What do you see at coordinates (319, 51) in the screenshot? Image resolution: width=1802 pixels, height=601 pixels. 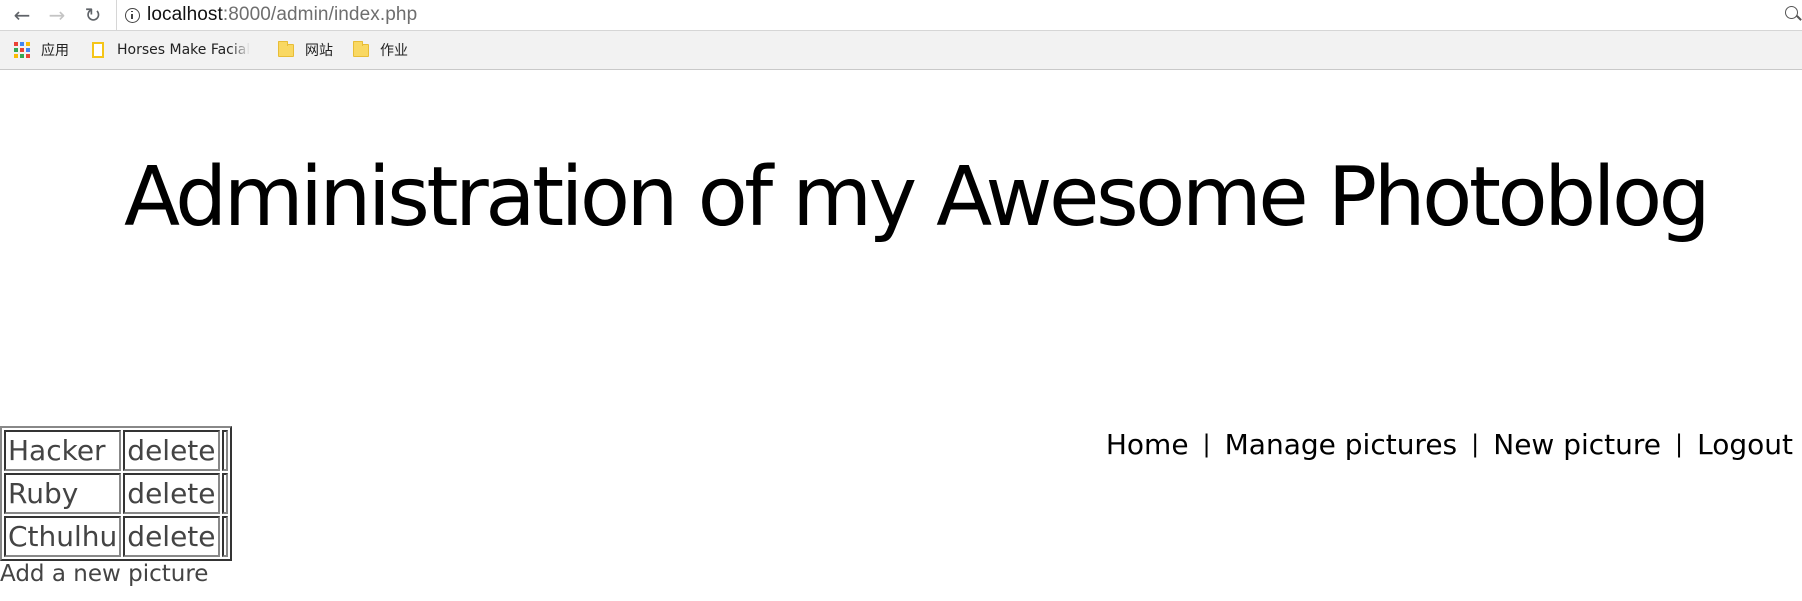 I see `bookmark-label: 网站` at bounding box center [319, 51].